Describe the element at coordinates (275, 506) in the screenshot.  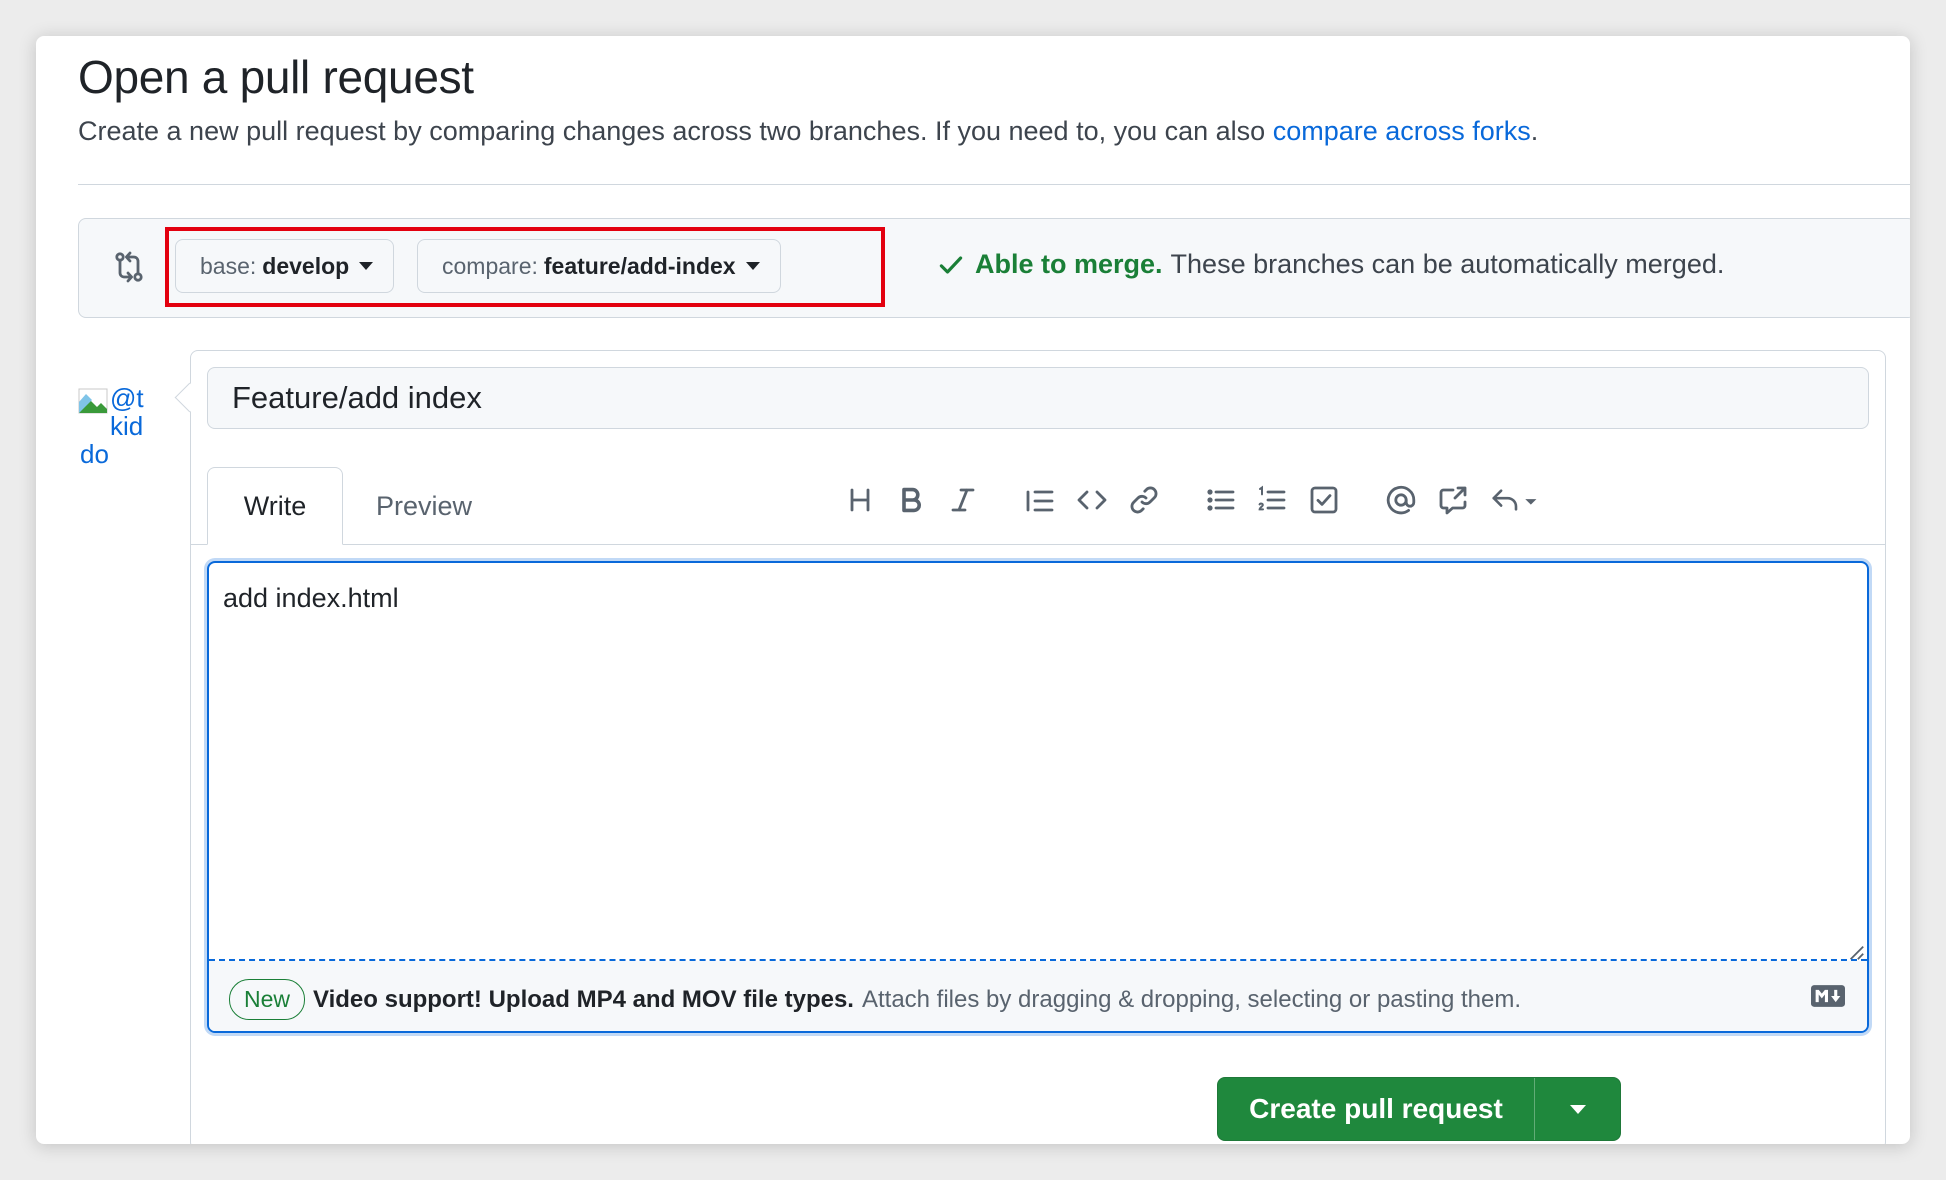
I see `tab-write: Write` at that location.